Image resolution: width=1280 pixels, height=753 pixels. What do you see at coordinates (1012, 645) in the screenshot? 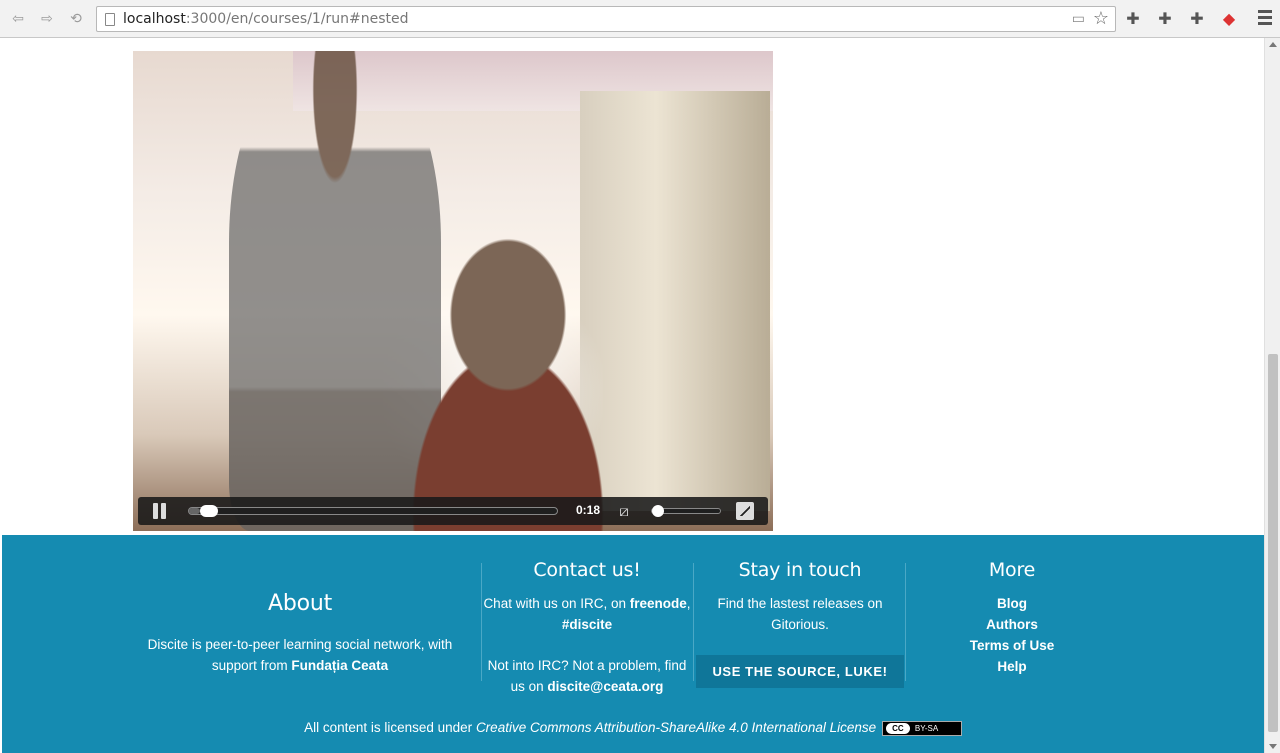
I see `terms-link: Terms of Use` at bounding box center [1012, 645].